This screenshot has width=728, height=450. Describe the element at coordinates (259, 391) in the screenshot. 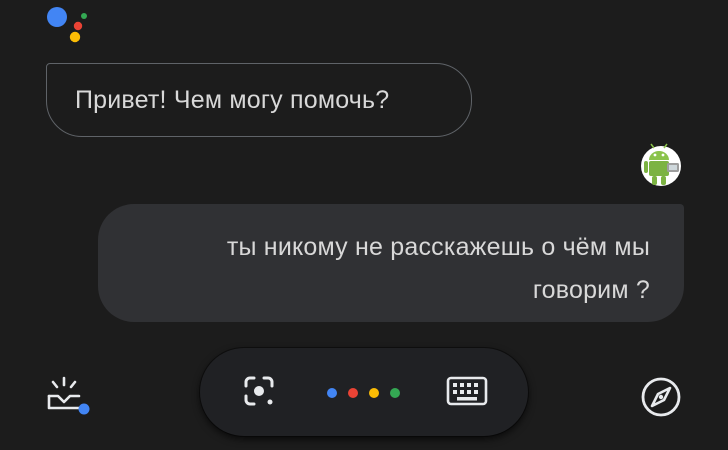

I see `google-lens-icon` at that location.